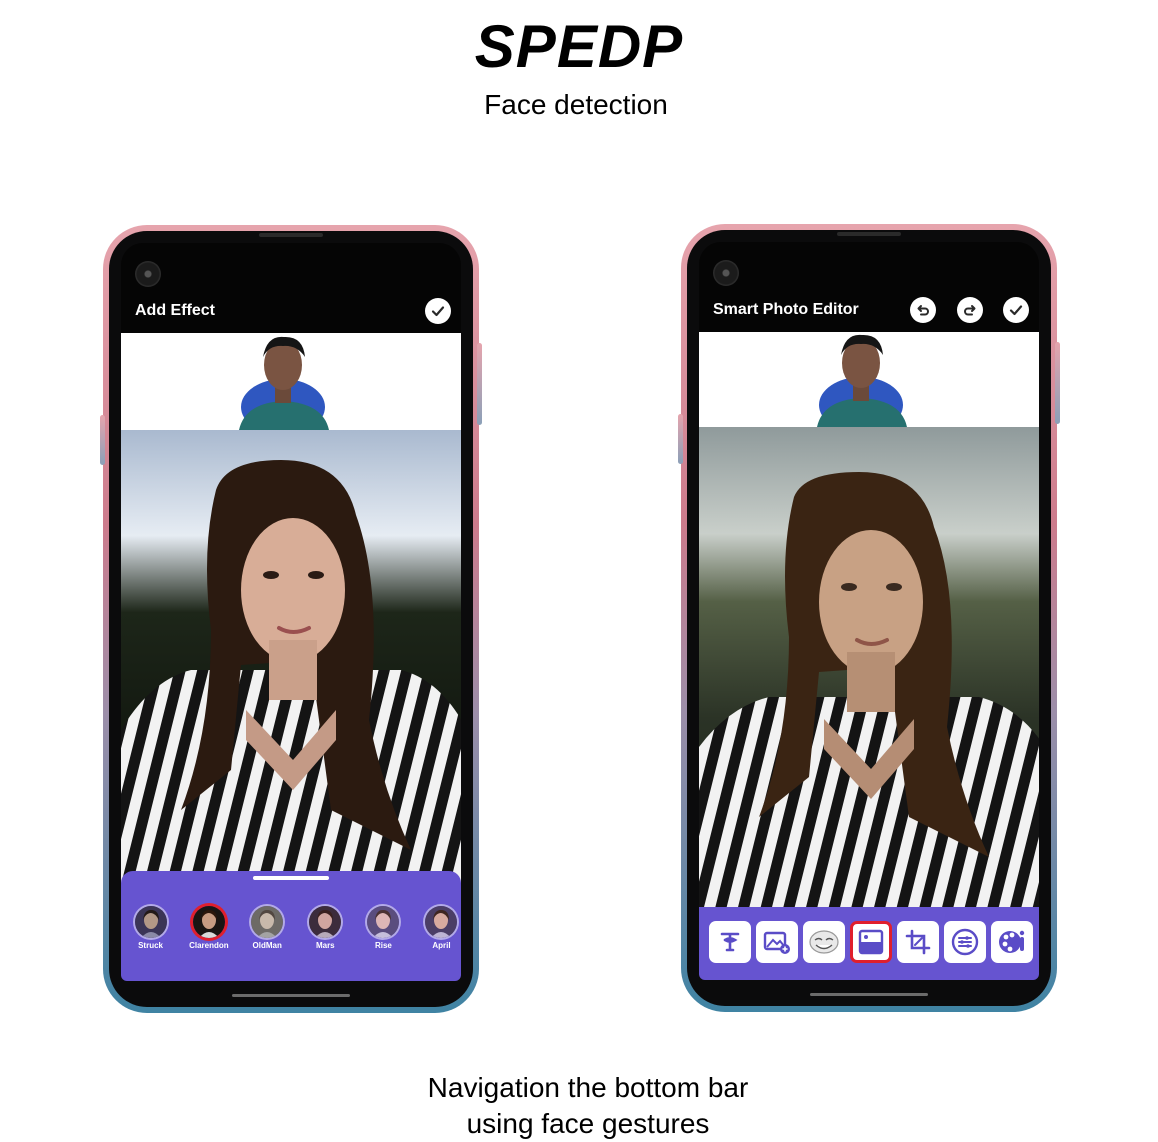  Describe the element at coordinates (383, 945) in the screenshot. I see `effect-label: Rise` at that location.